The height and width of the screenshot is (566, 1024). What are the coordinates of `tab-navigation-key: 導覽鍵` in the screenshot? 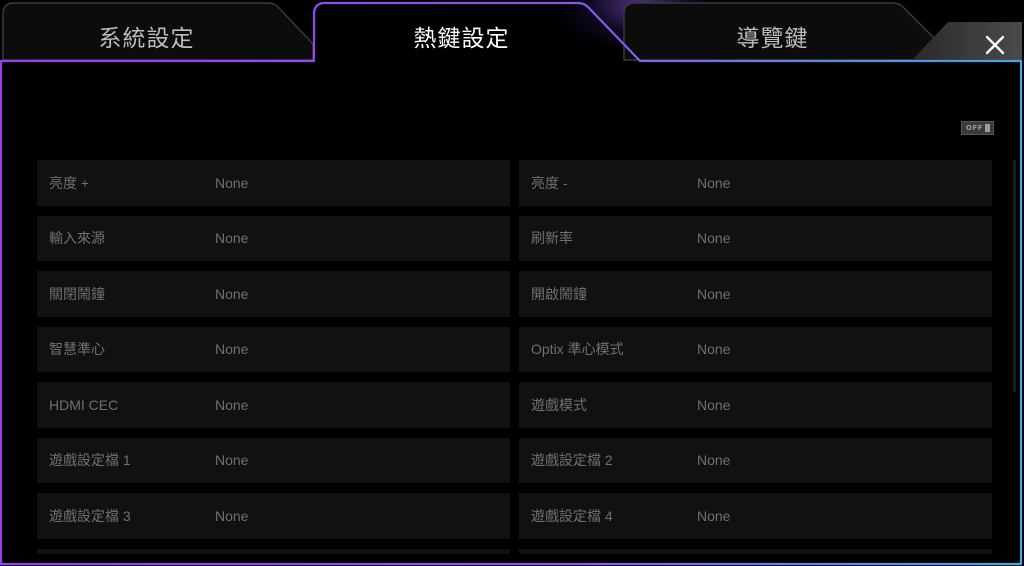 It's located at (772, 39).